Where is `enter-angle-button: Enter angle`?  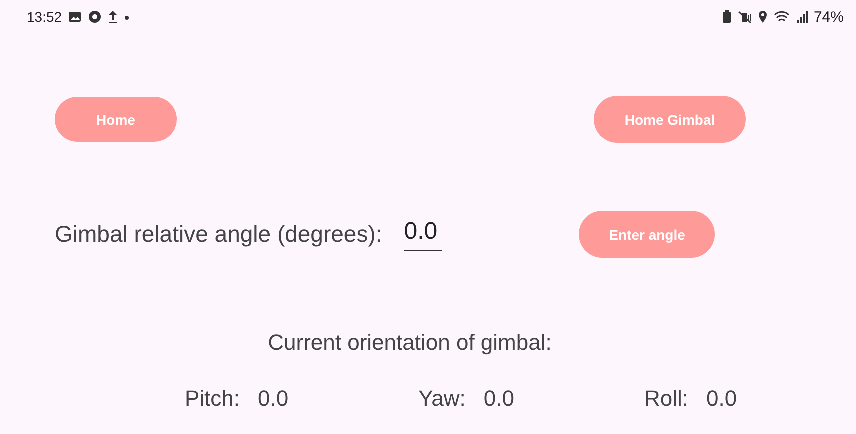 enter-angle-button: Enter angle is located at coordinates (647, 234).